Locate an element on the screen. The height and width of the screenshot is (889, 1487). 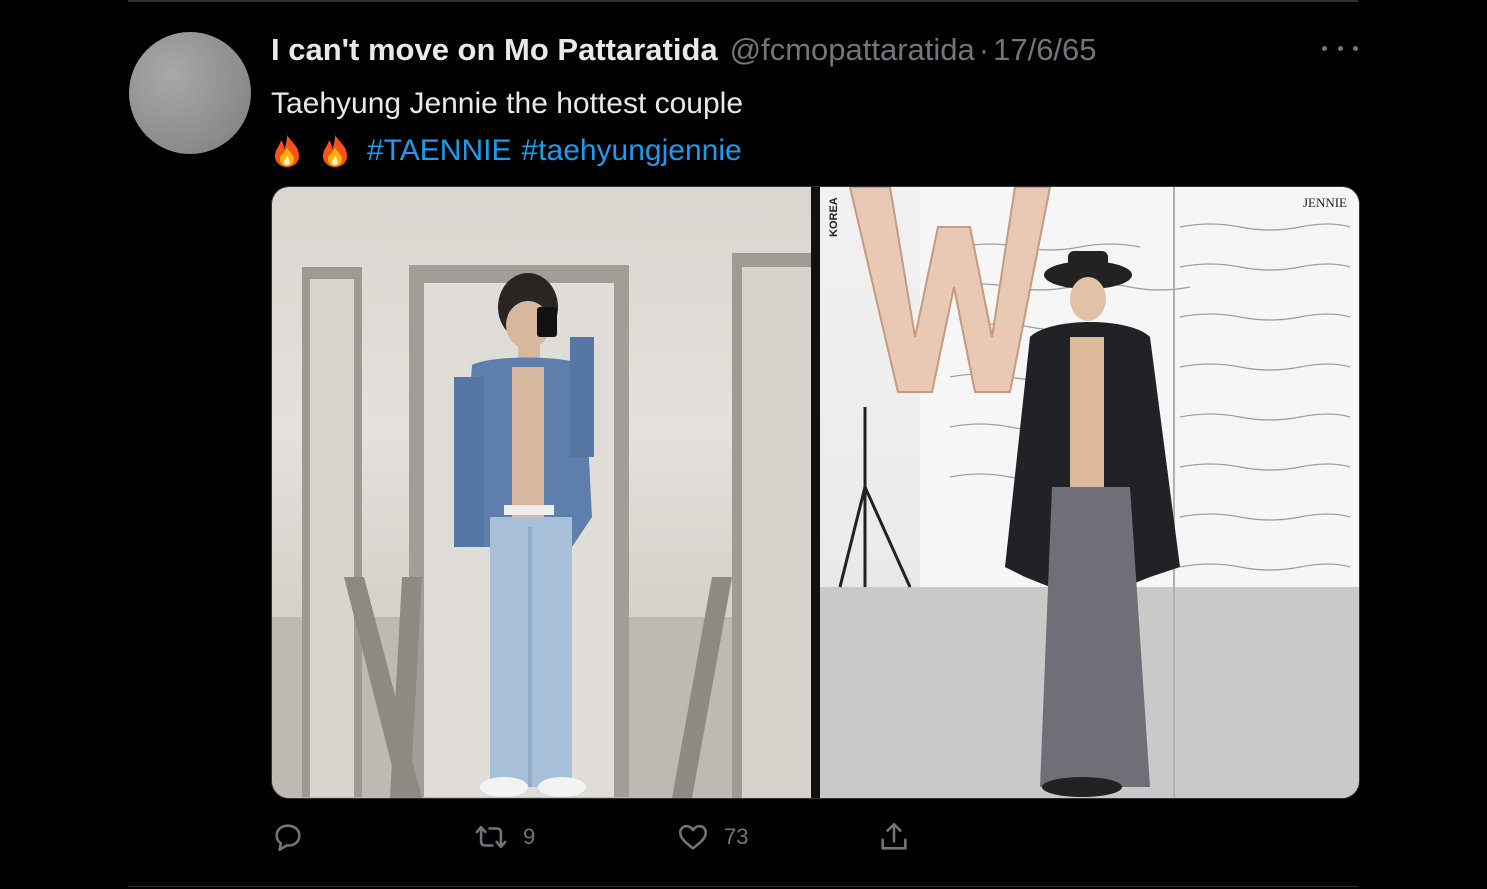
author-handle: @fcmopattaratida is located at coordinates (852, 50).